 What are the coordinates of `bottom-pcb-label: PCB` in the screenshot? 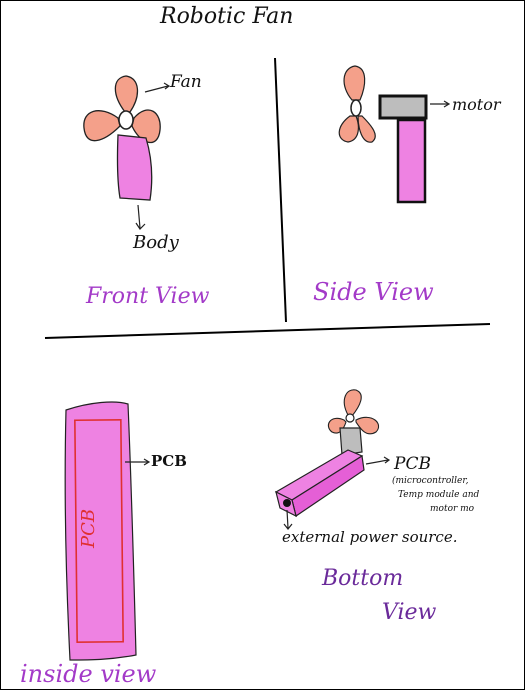 It's located at (412, 464).